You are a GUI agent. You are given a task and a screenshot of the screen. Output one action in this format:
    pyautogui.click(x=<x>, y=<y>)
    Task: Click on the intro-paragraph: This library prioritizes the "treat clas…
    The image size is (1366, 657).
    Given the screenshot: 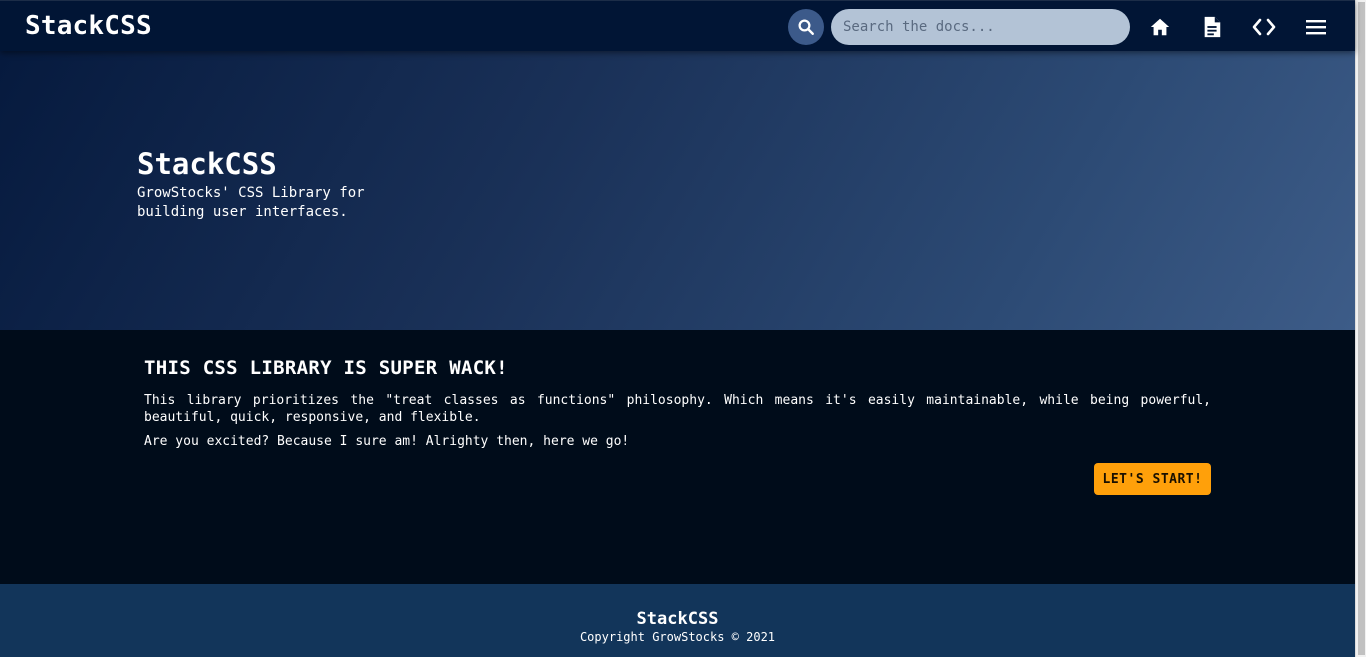 What is the action you would take?
    pyautogui.click(x=677, y=409)
    